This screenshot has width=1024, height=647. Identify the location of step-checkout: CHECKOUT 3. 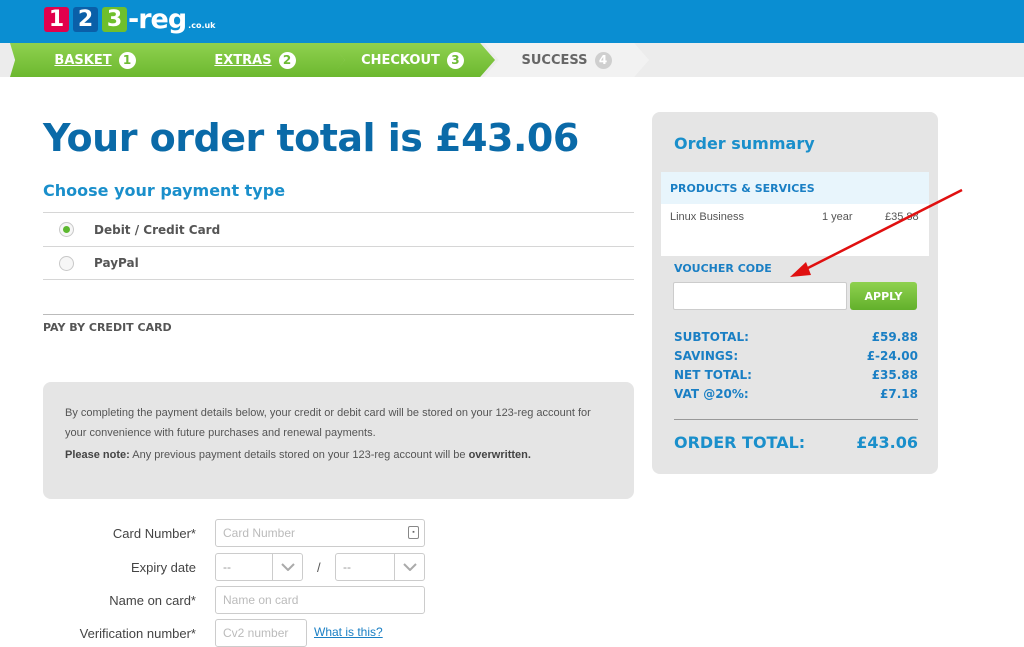
(412, 60).